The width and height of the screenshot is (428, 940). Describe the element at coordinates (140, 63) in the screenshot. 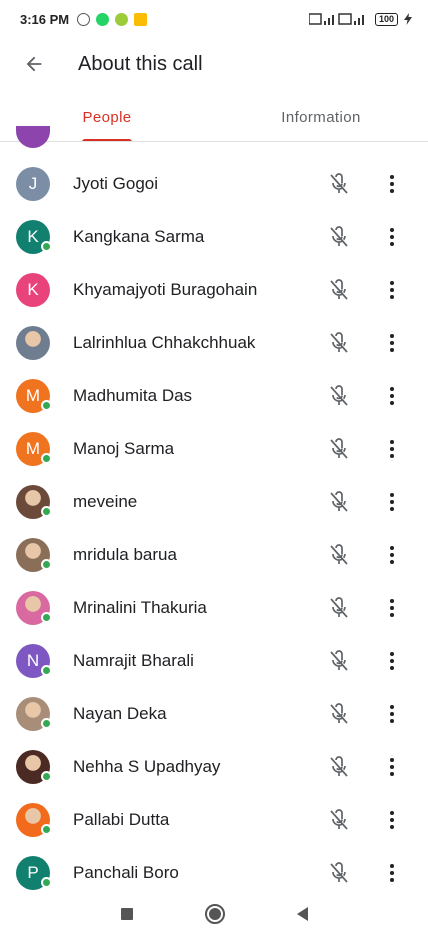

I see `page-title: About this call` at that location.